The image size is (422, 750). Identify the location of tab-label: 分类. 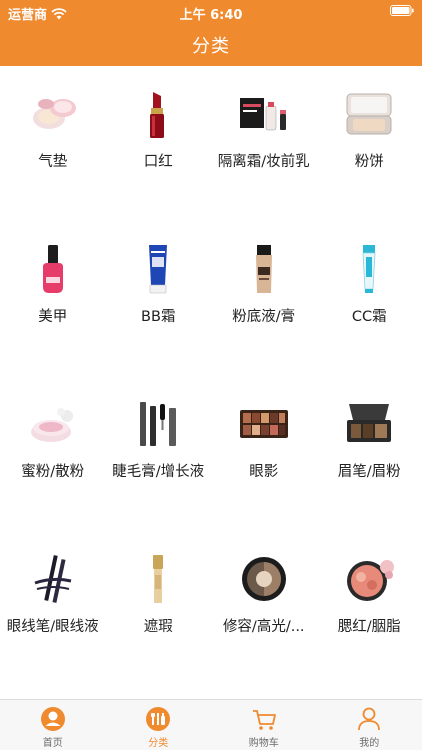
(158, 743).